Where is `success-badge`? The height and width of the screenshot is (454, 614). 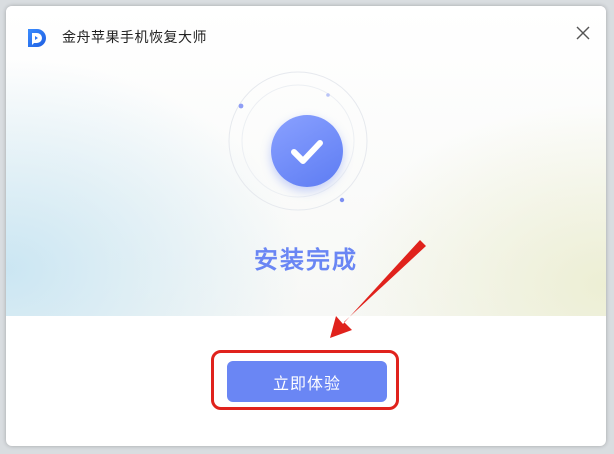
success-badge is located at coordinates (307, 151).